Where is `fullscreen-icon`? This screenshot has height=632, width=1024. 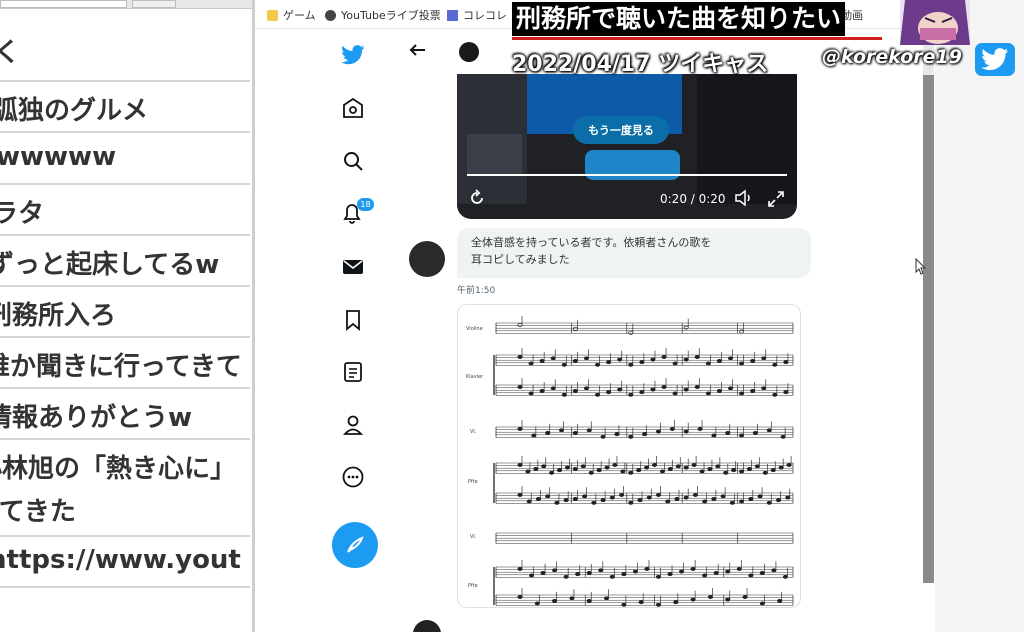 fullscreen-icon is located at coordinates (776, 201).